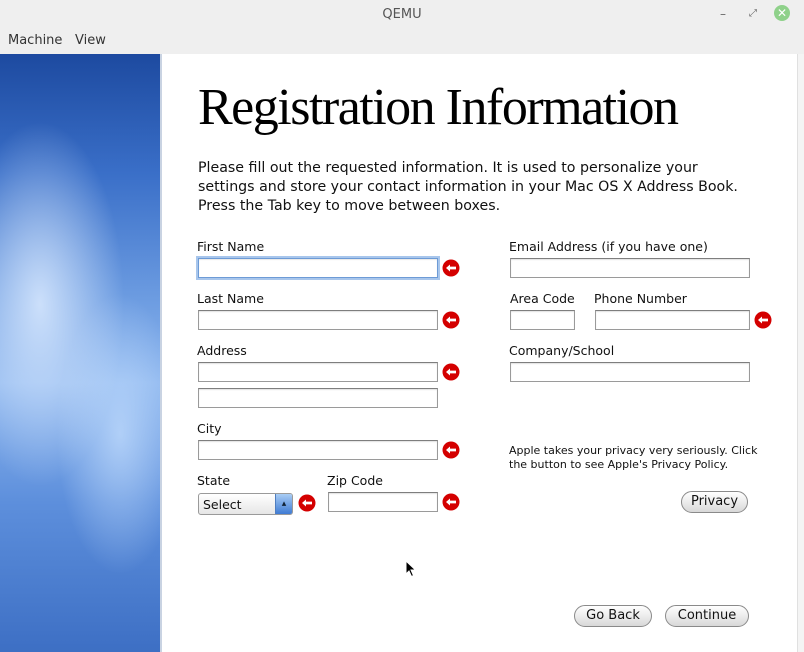 This screenshot has width=804, height=652. I want to click on area-code-field, so click(542, 320).